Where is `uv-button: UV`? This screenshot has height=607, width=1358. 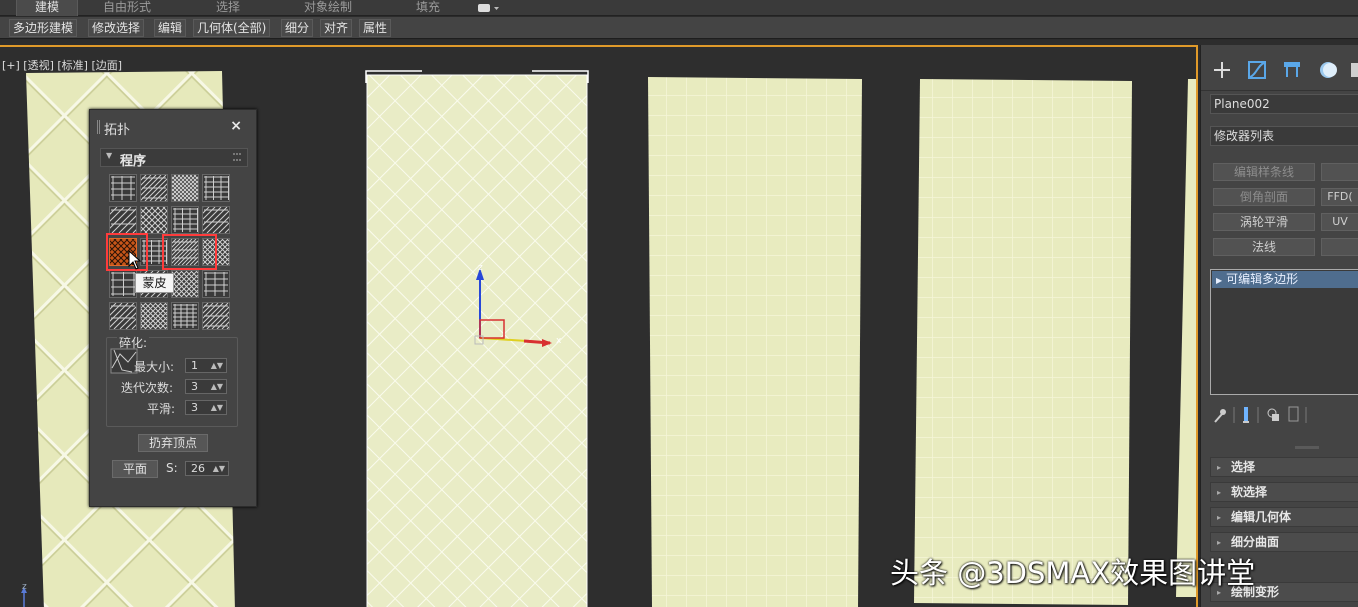
uv-button: UV is located at coordinates (1339, 222).